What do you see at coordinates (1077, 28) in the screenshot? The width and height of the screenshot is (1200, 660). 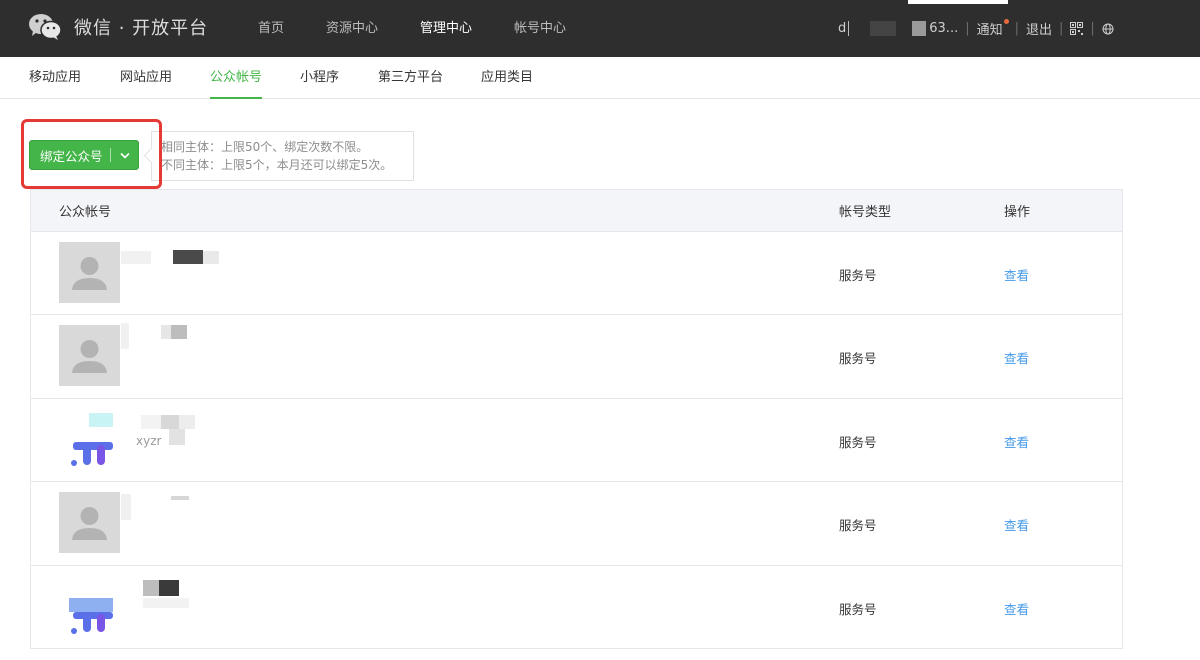 I see `qrcode-icon` at bounding box center [1077, 28].